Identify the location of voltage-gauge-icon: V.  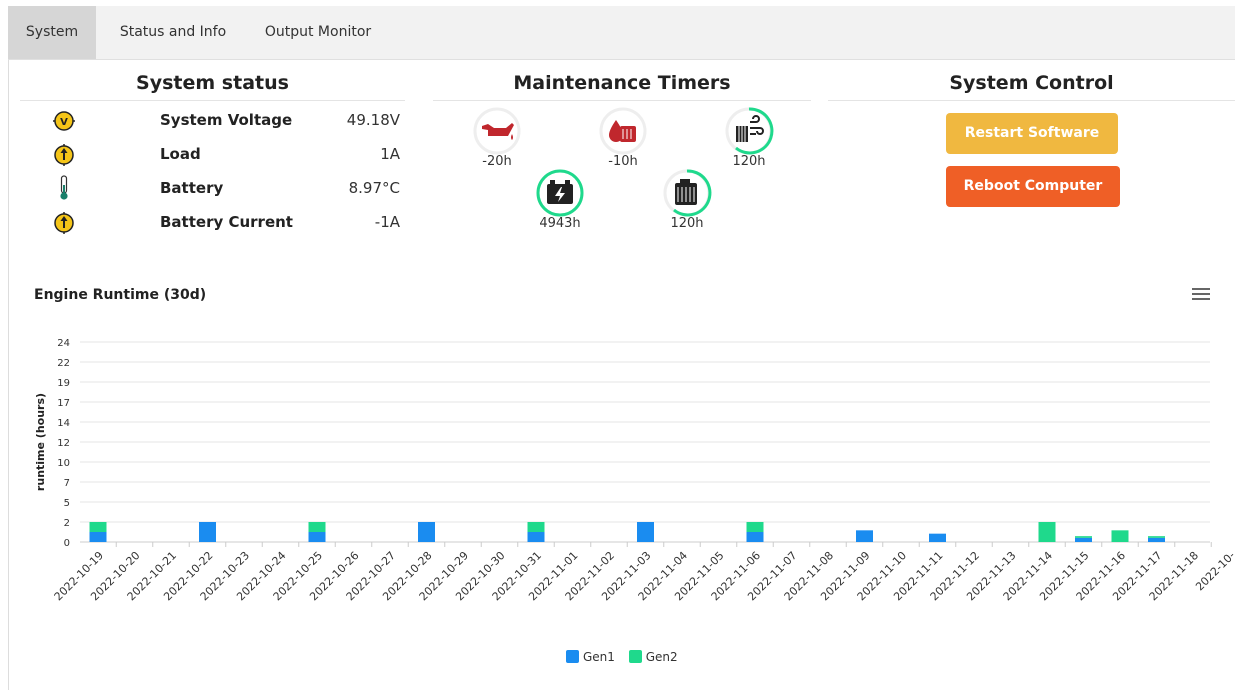
(64, 121).